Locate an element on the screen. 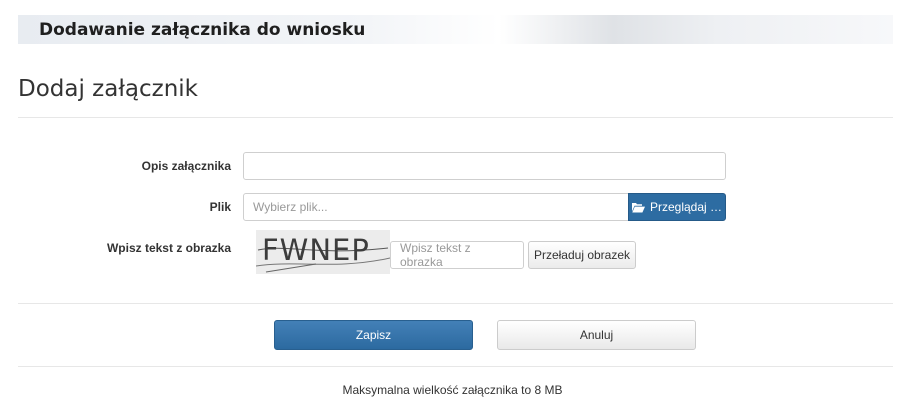 The image size is (905, 397). captcha-text: FWNEP is located at coordinates (316, 250).